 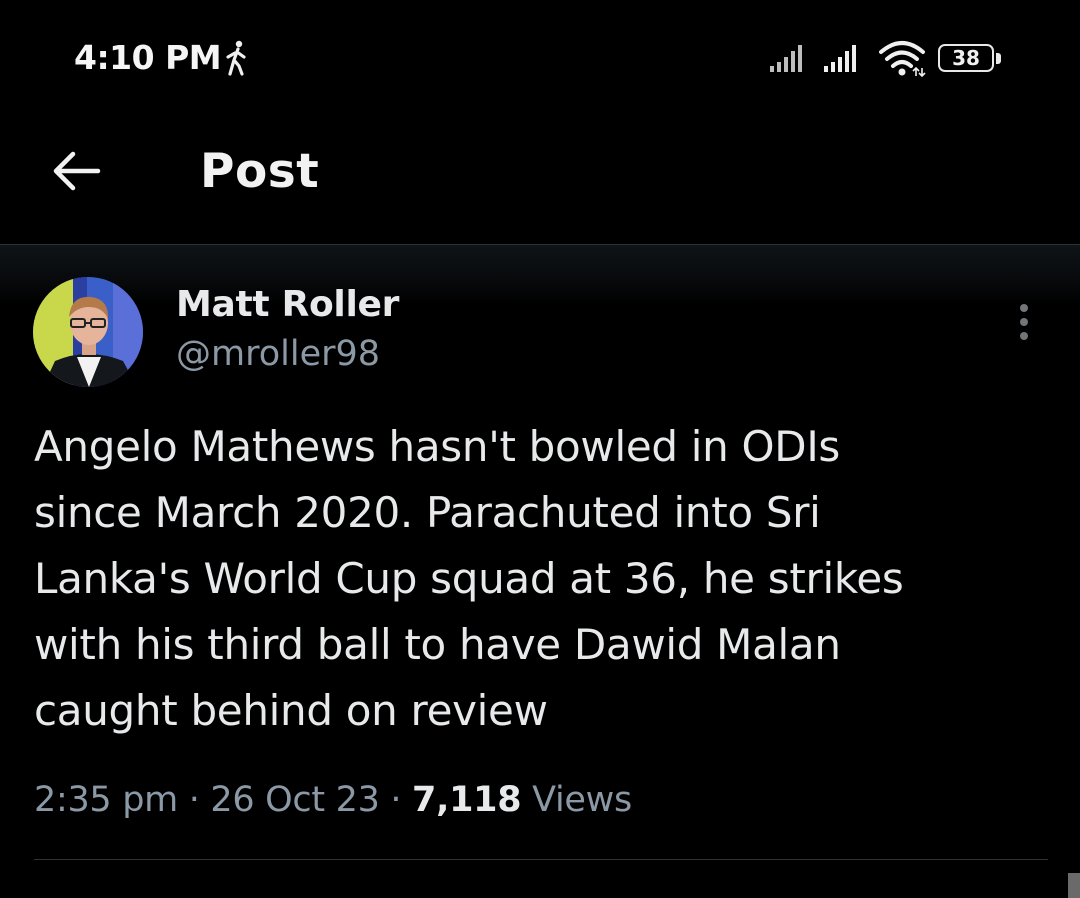 I want to click on post-date: 26 Oct 23, so click(x=295, y=800).